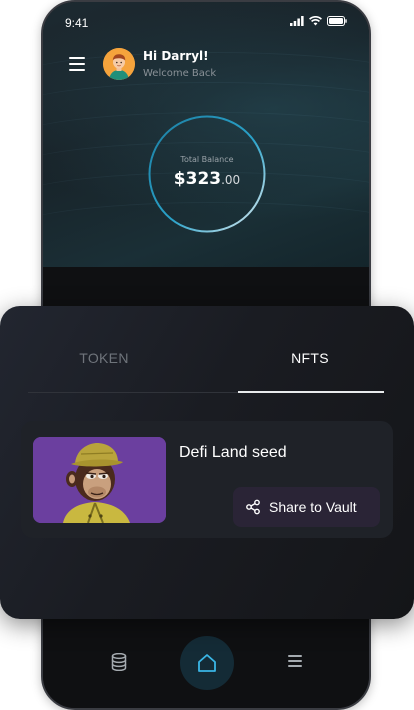 Image resolution: width=414 pixels, height=710 pixels. Describe the element at coordinates (337, 21) in the screenshot. I see `battery-icon` at that location.